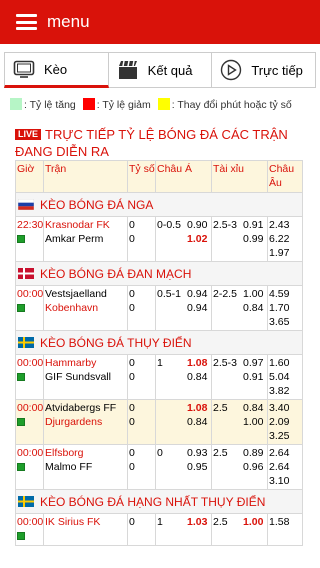  Describe the element at coordinates (172, 416) in the screenshot. I see `asian-line` at that location.